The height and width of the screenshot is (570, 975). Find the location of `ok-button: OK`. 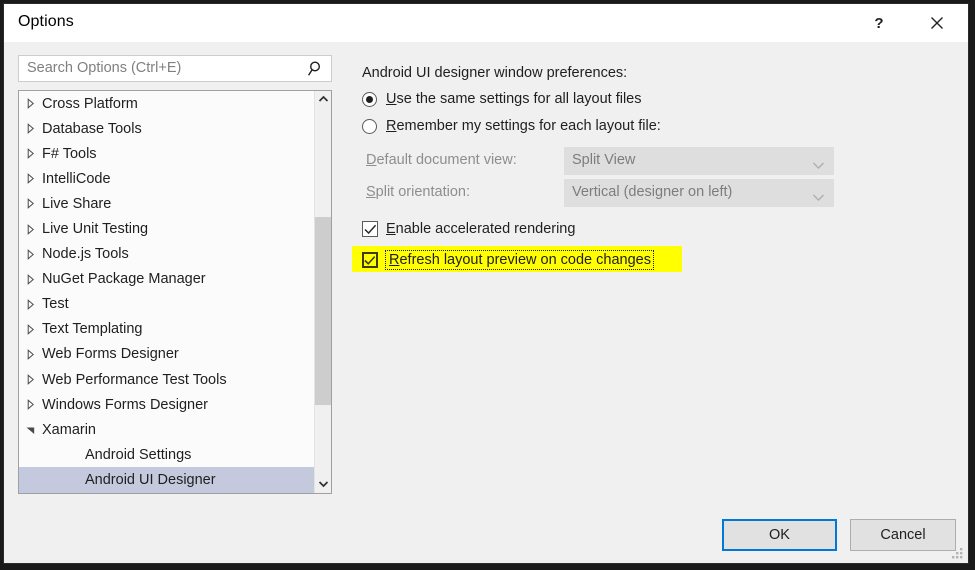

ok-button: OK is located at coordinates (779, 535).